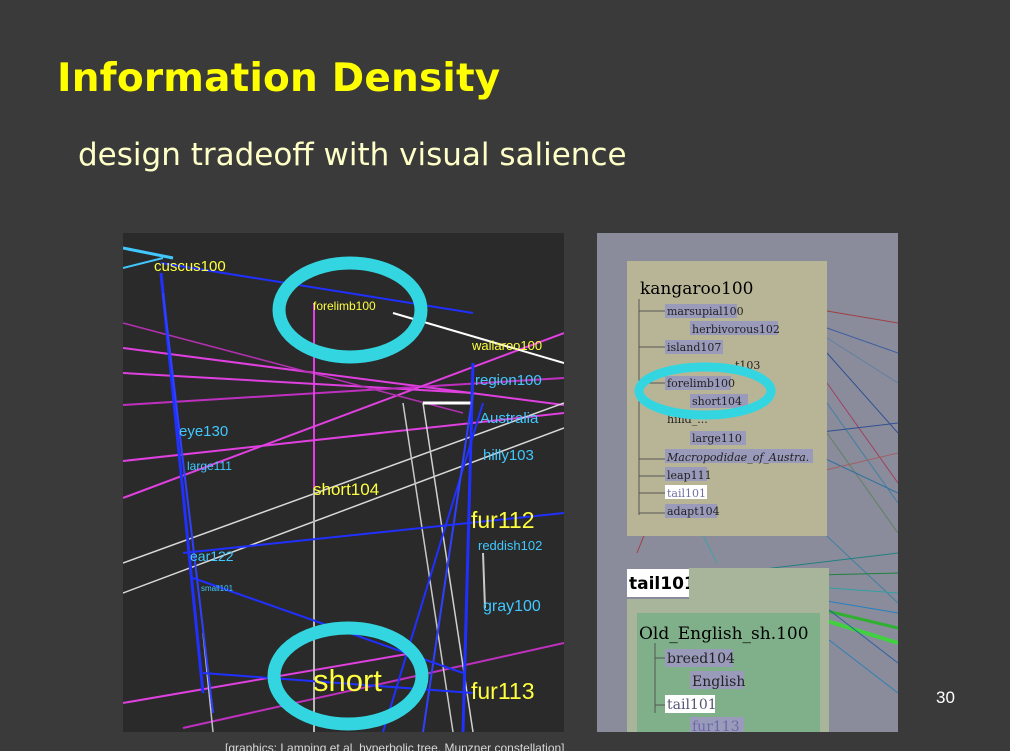  I want to click on node-label-region: region100, so click(508, 380).